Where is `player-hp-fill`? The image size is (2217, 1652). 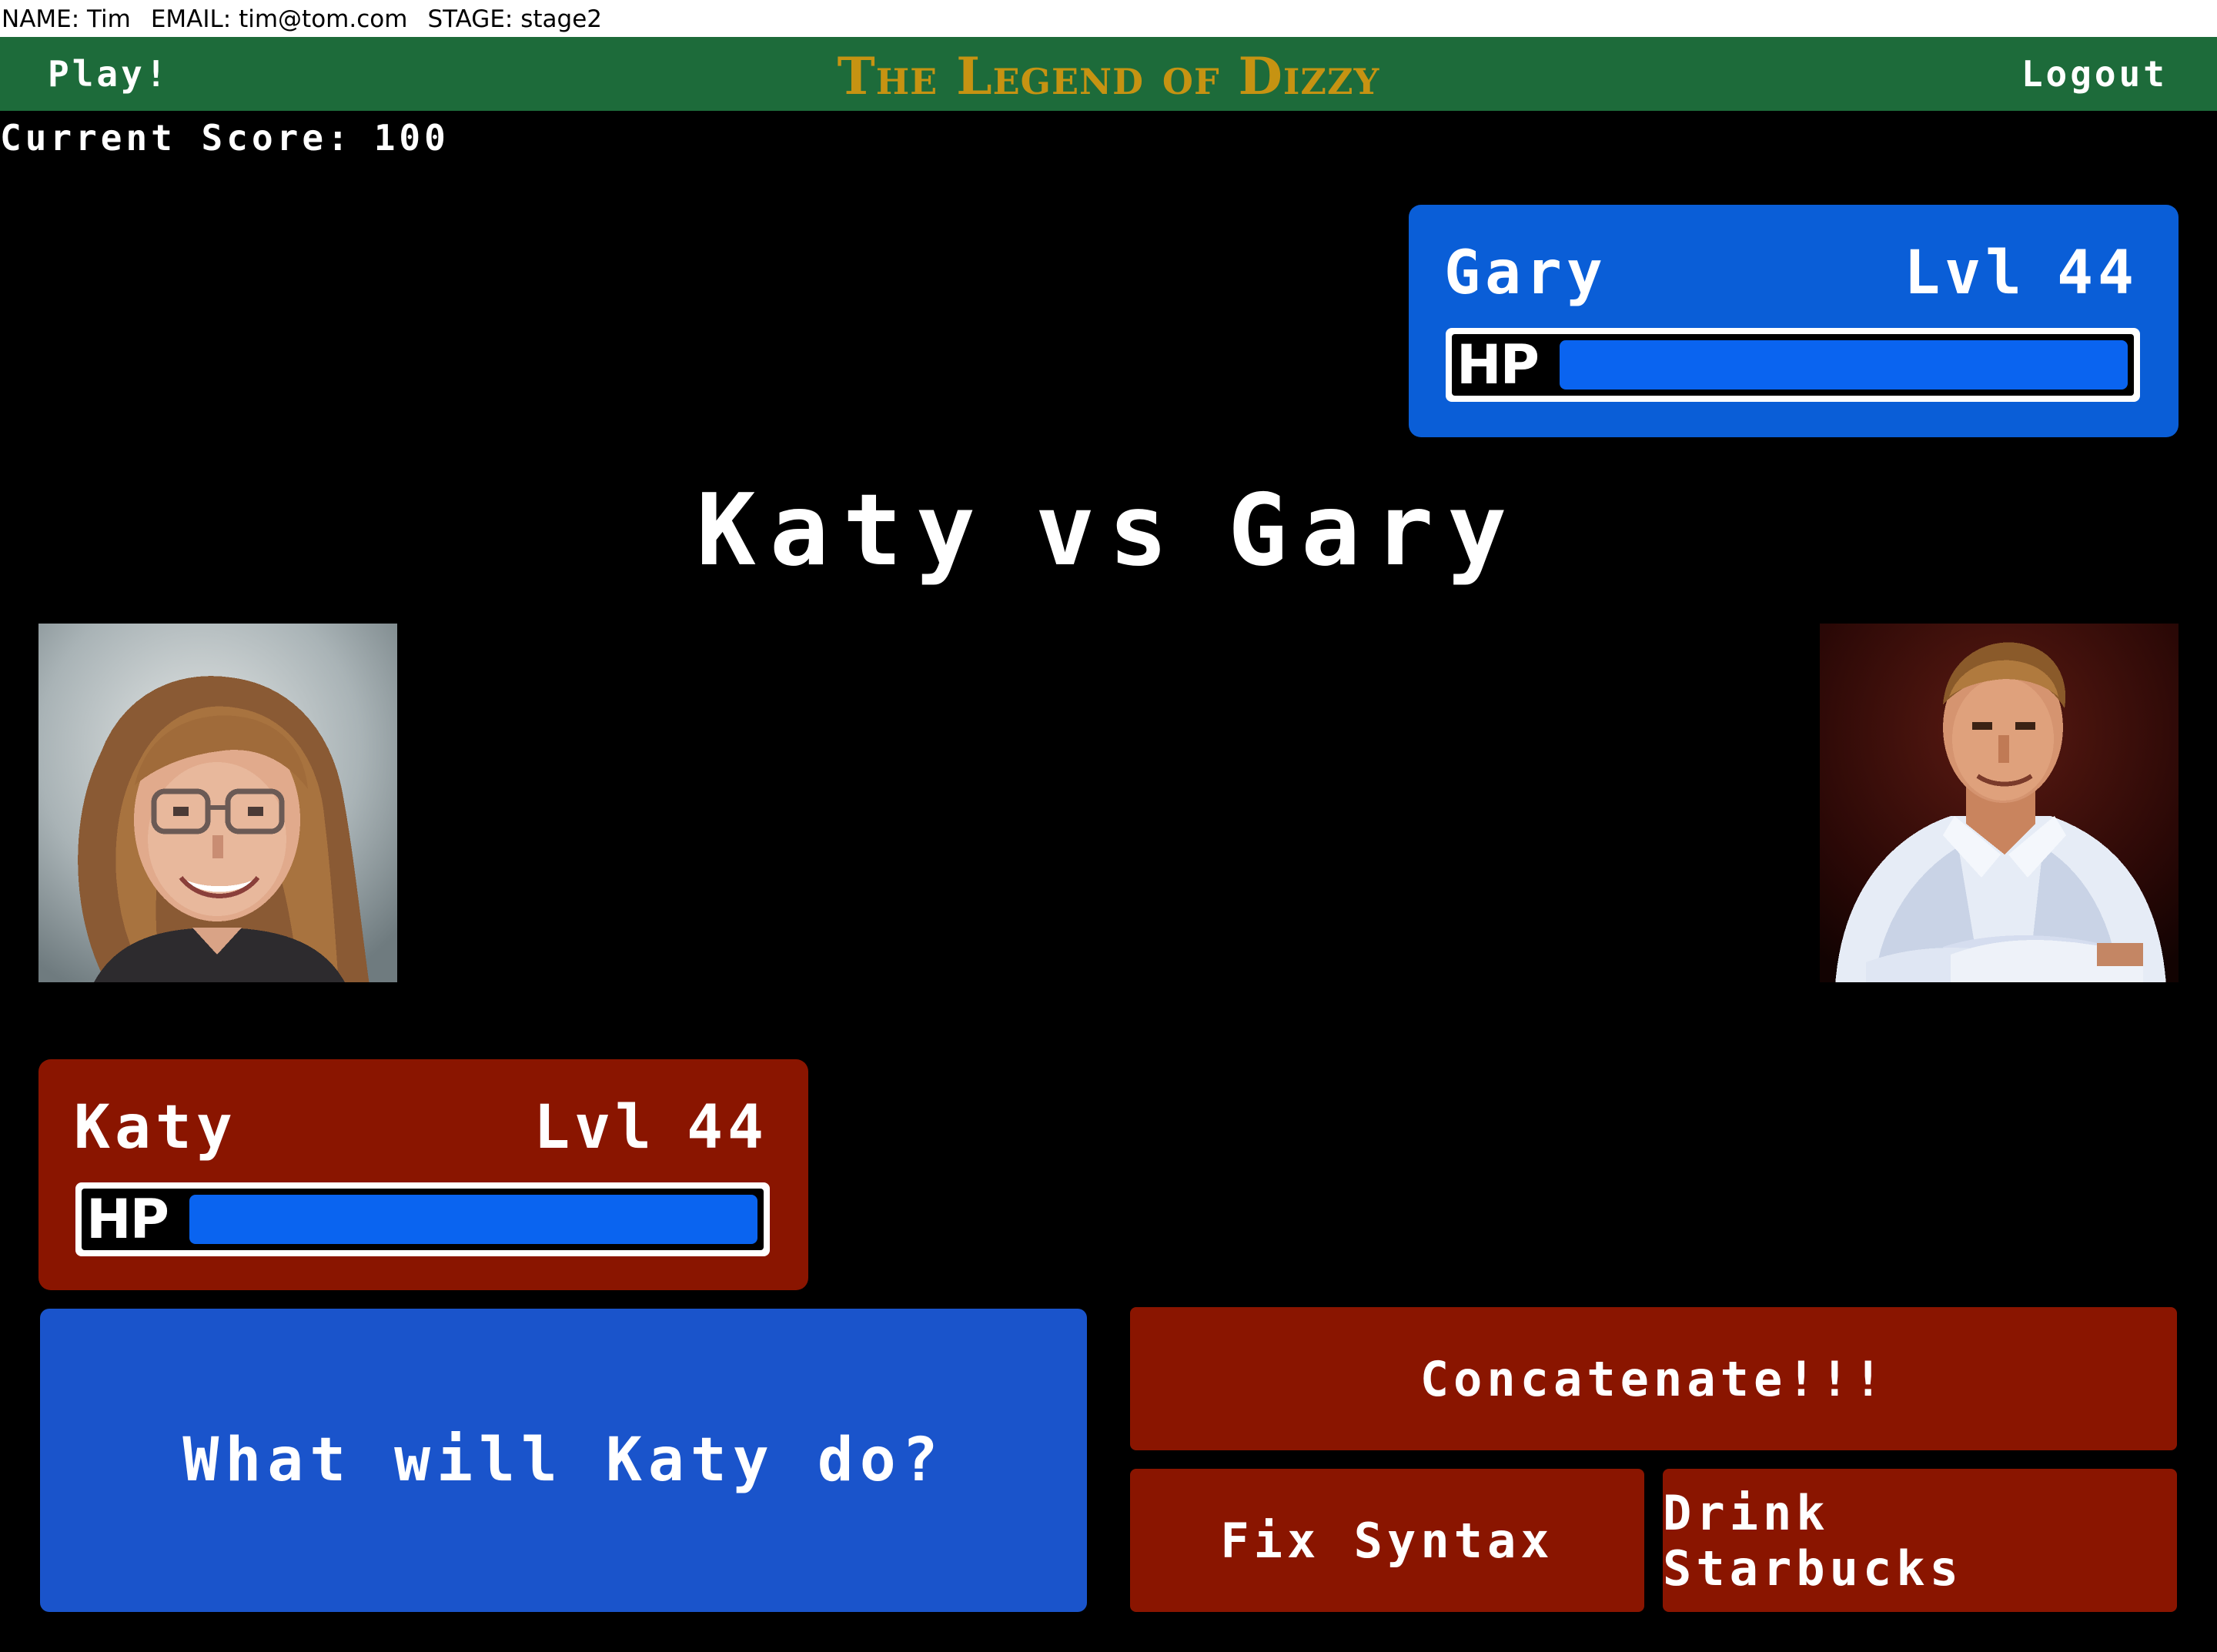
player-hp-fill is located at coordinates (473, 1219).